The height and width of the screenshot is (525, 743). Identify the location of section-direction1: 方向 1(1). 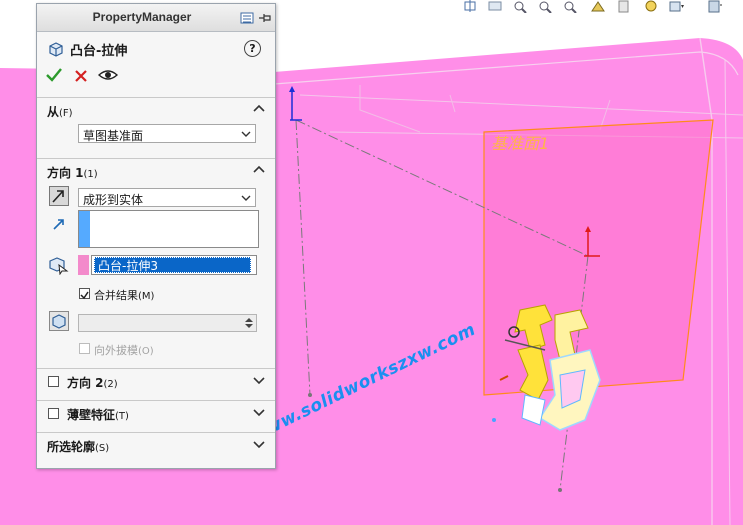
(156, 170).